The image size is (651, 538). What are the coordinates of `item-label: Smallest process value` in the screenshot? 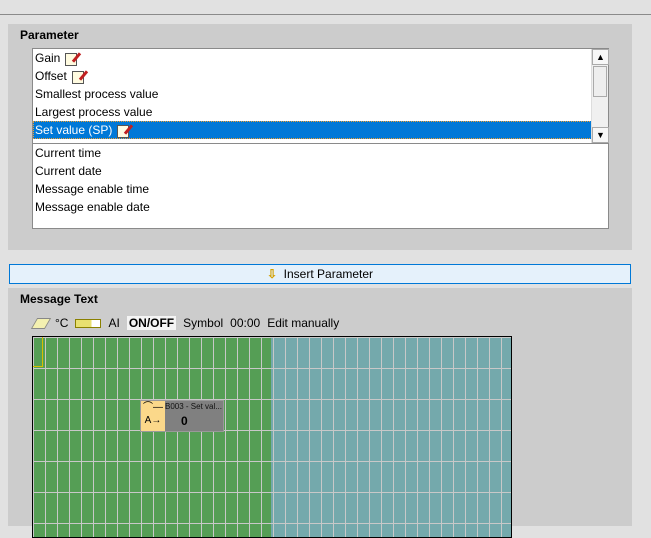 It's located at (97, 94).